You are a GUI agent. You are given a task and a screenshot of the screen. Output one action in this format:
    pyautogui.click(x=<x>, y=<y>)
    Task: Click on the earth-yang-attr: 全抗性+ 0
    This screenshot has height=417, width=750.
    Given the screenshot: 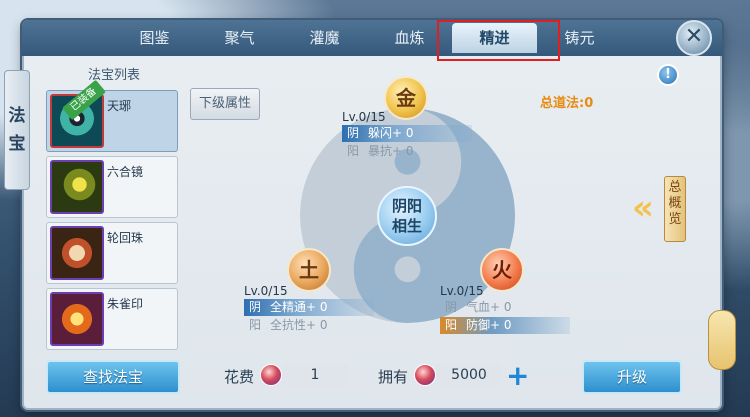 What is the action you would take?
    pyautogui.click(x=299, y=325)
    